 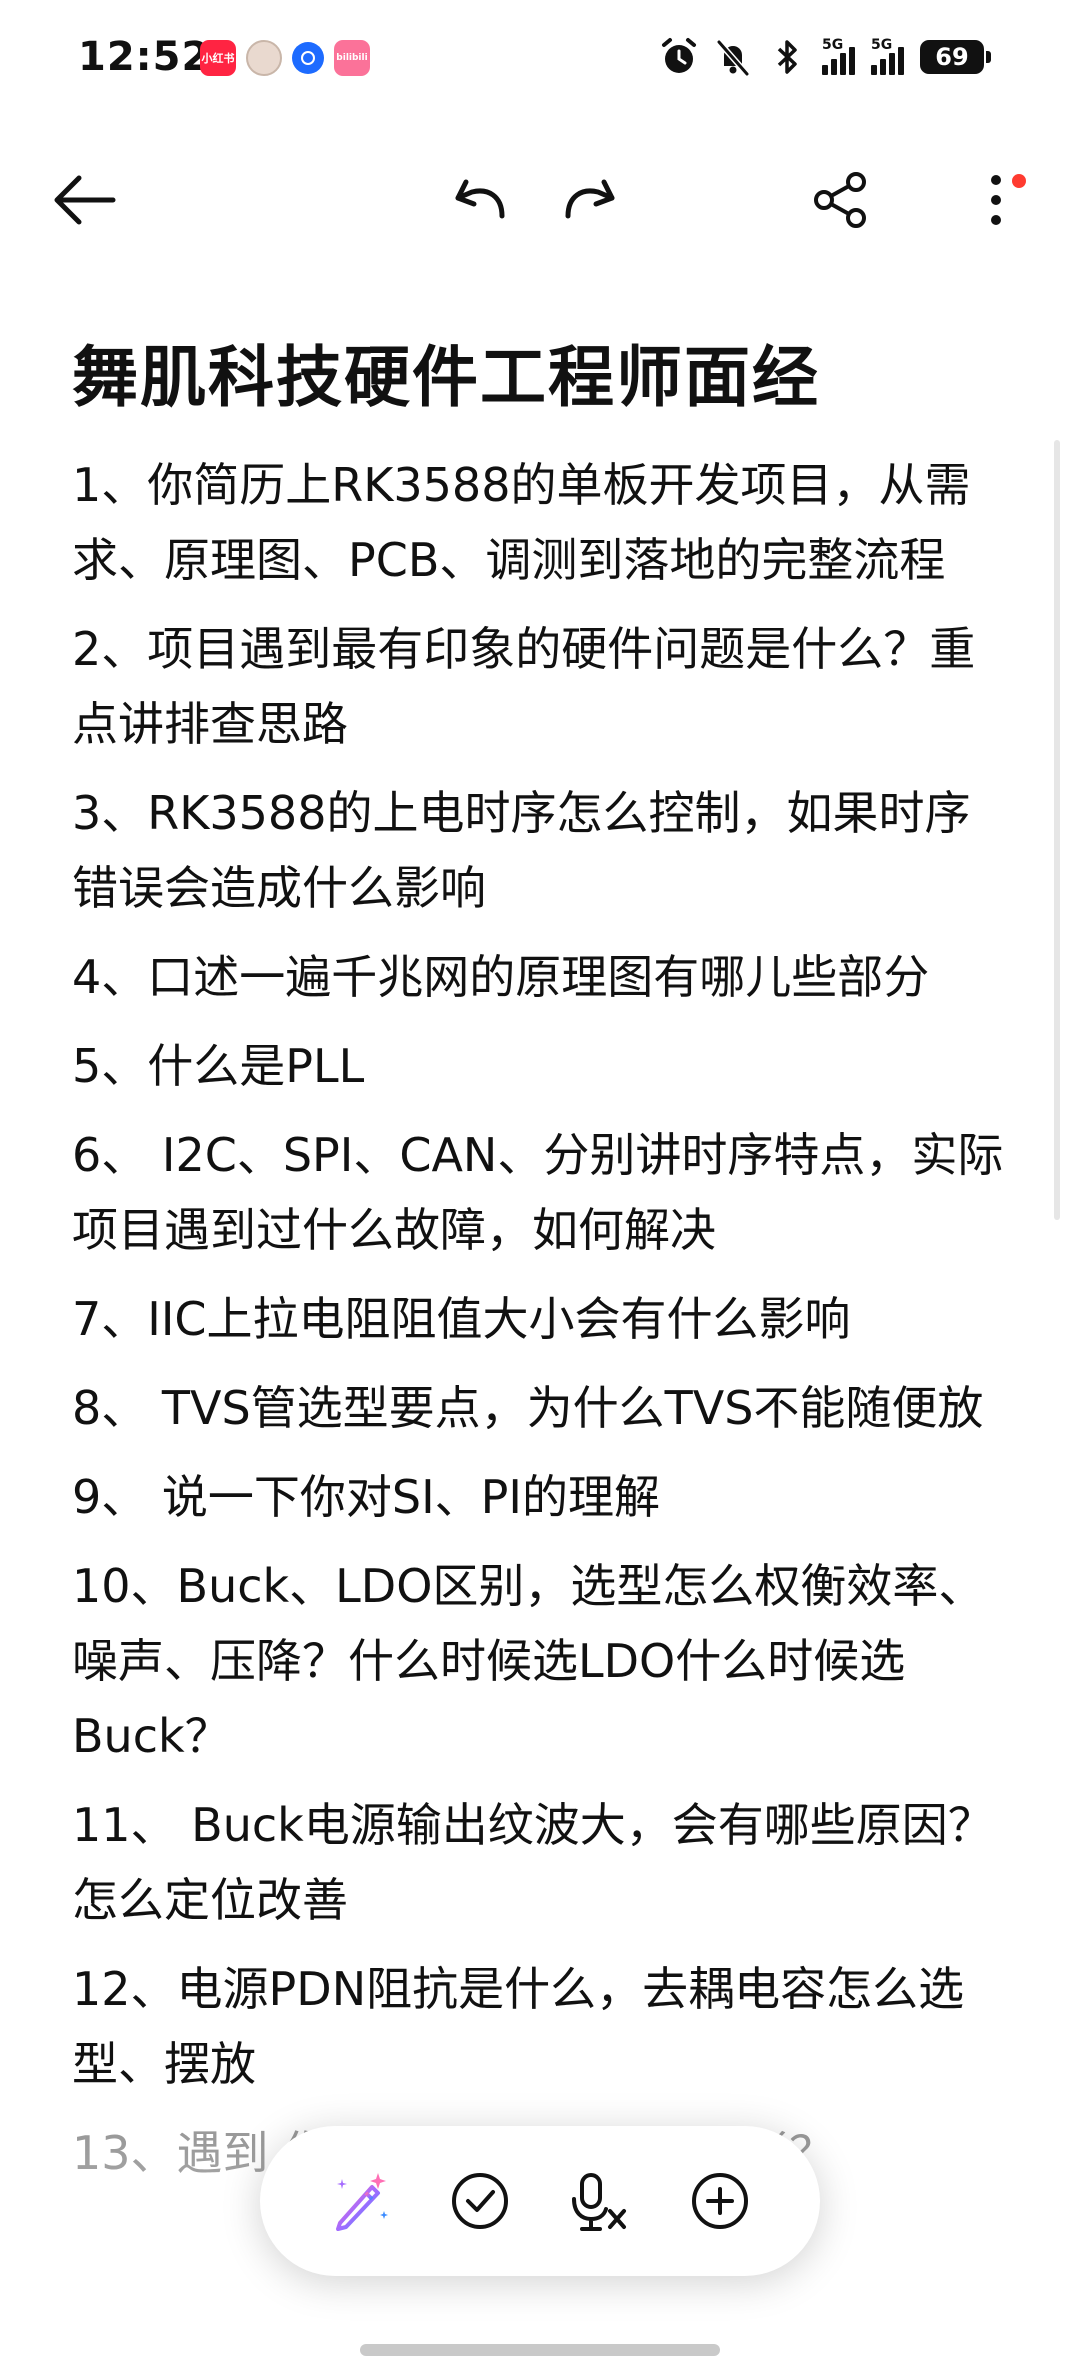 I want to click on note-line: 4、口述一遍千兆网的原理图有哪儿些部分, so click(x=542, y=977).